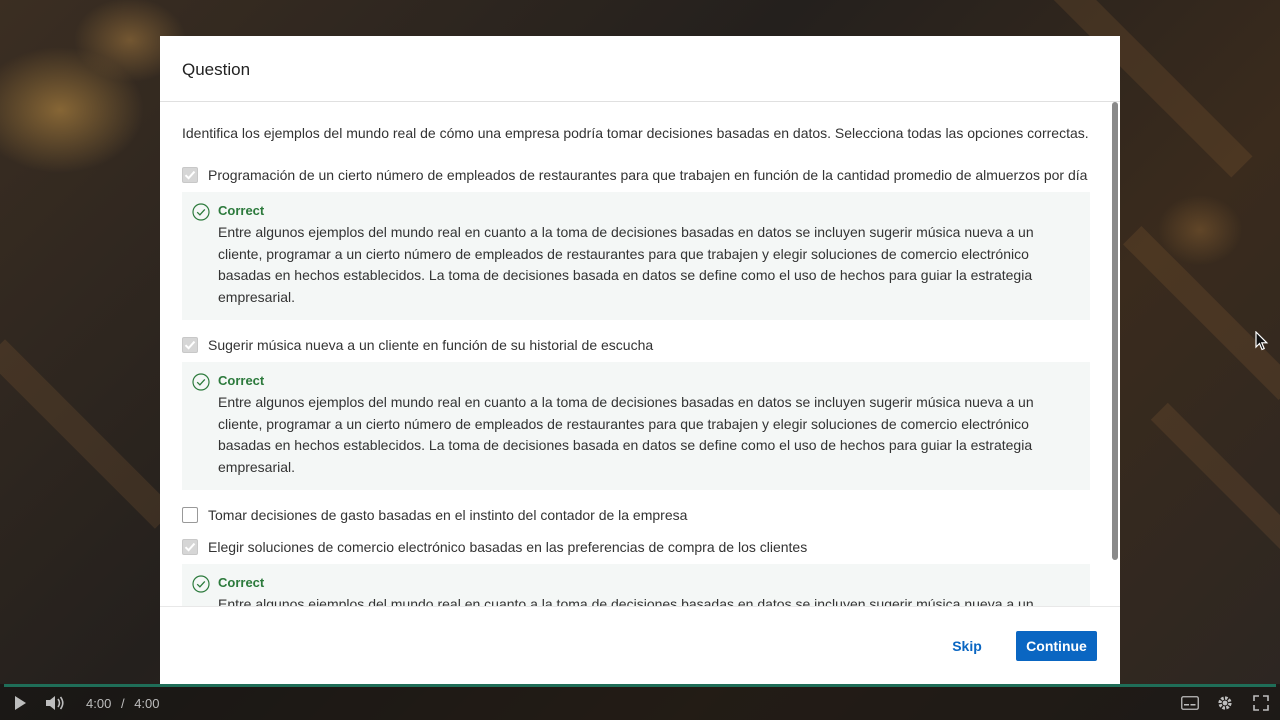 Image resolution: width=1280 pixels, height=720 pixels. What do you see at coordinates (20, 703) in the screenshot?
I see `play-icon` at bounding box center [20, 703].